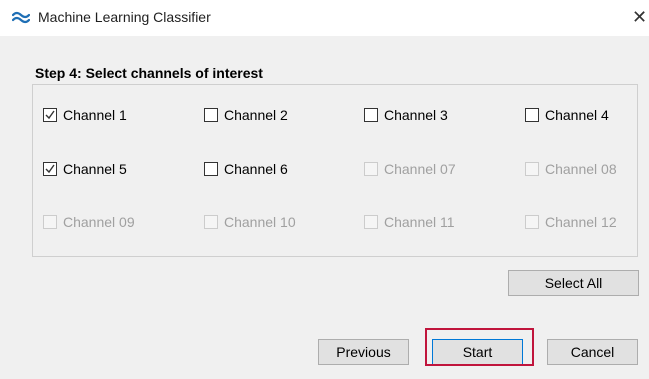  I want to click on channel-checkbox: Channel 11, so click(409, 222).